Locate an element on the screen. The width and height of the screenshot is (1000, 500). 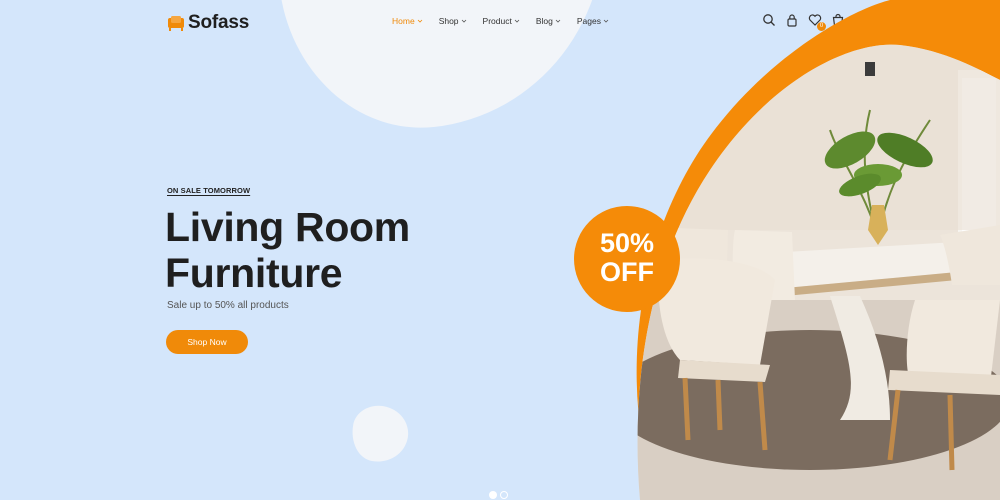
brand-name: Sofass is located at coordinates (219, 22).